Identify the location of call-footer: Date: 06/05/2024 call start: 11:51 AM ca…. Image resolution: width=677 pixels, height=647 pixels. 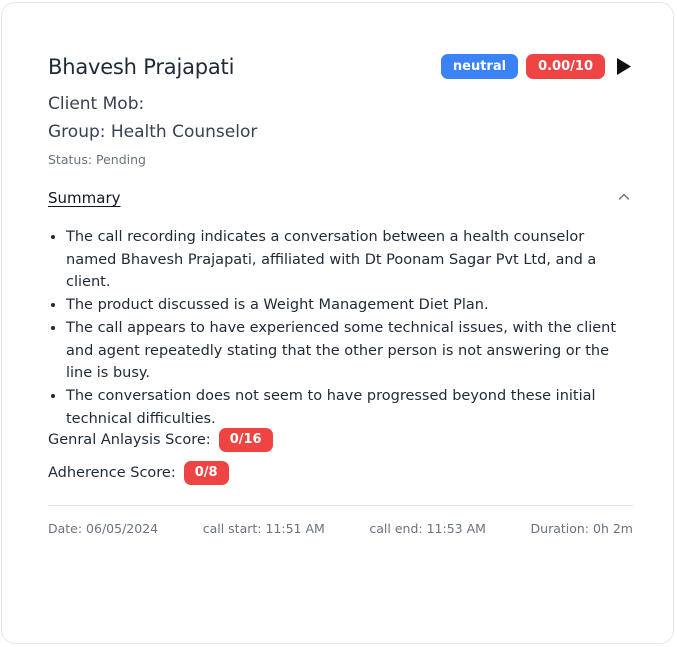
(340, 529).